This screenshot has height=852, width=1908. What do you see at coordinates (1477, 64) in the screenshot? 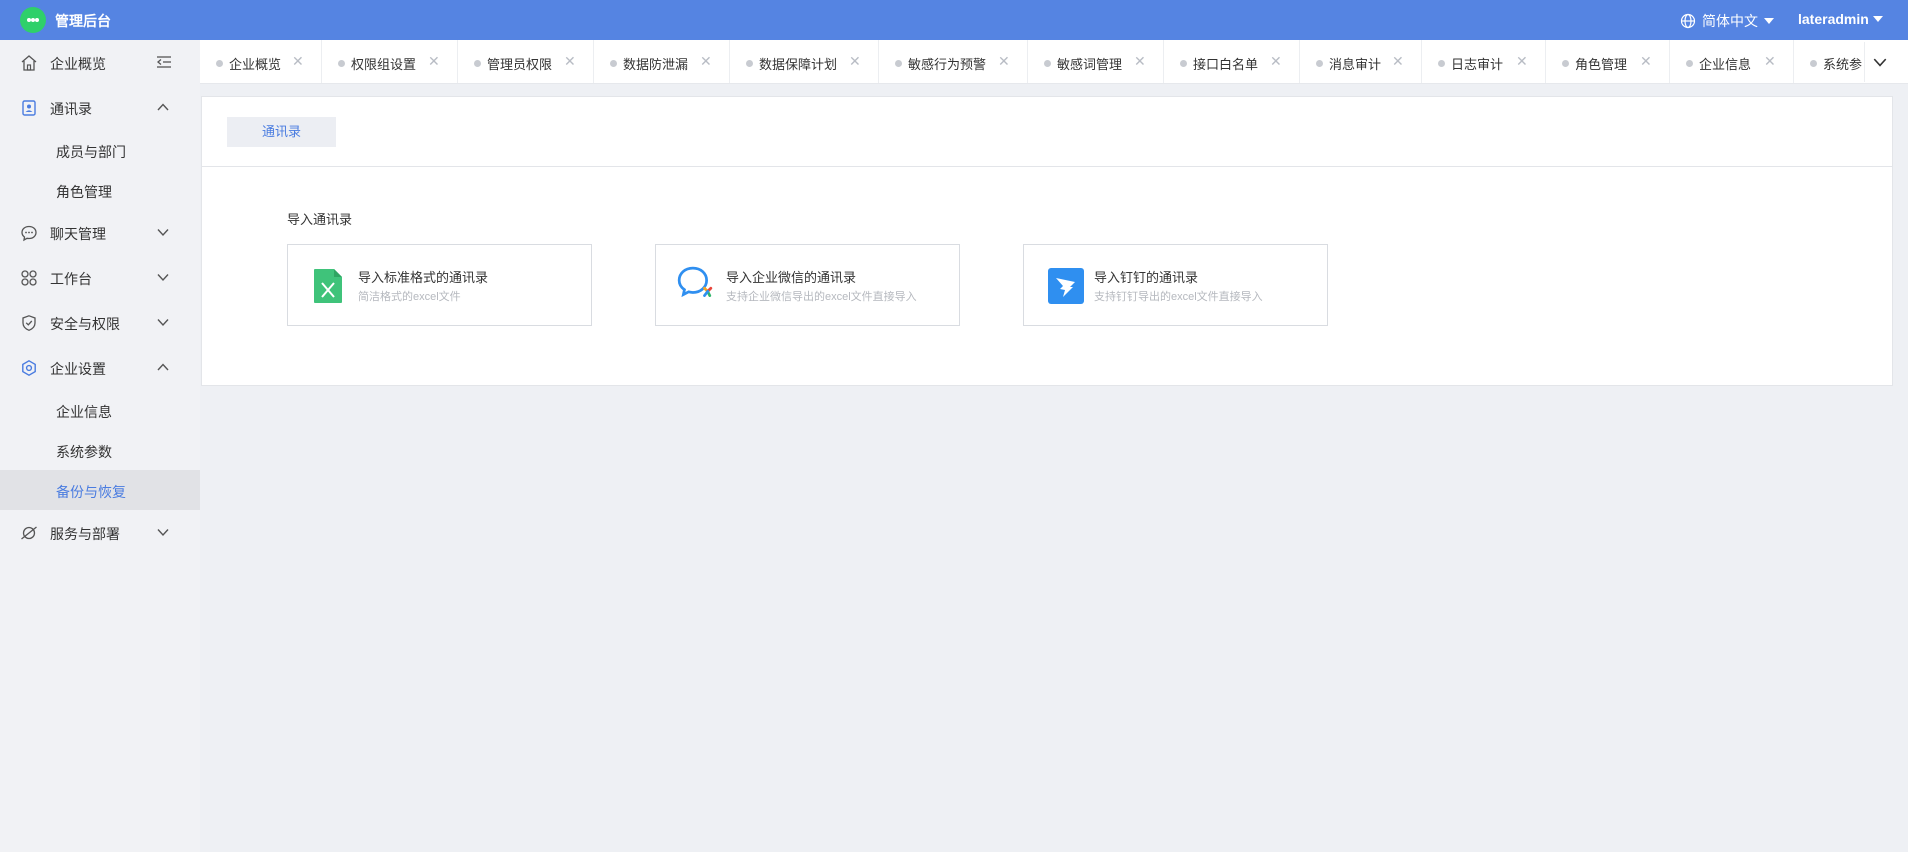
I see `tab-label: 日志审计` at bounding box center [1477, 64].